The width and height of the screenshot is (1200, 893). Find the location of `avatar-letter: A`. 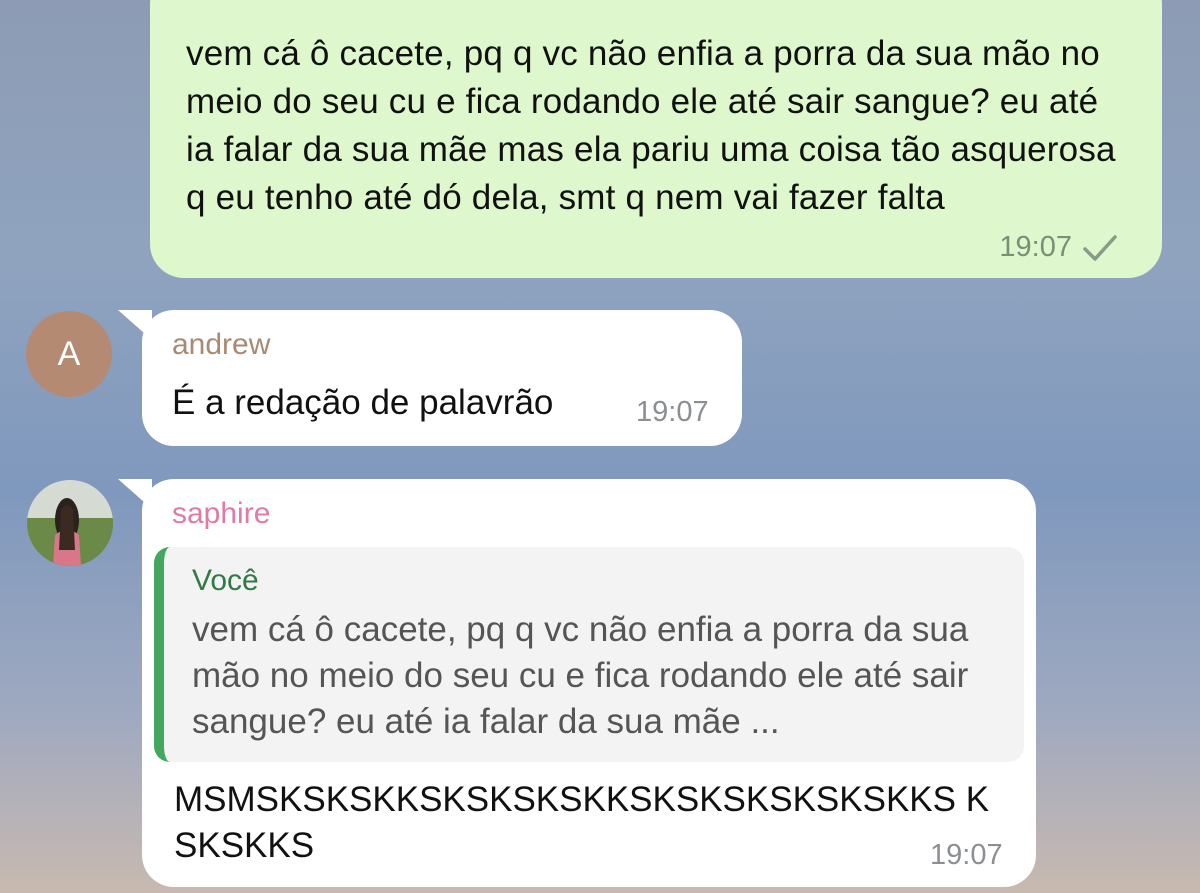

avatar-letter: A is located at coordinates (69, 353).